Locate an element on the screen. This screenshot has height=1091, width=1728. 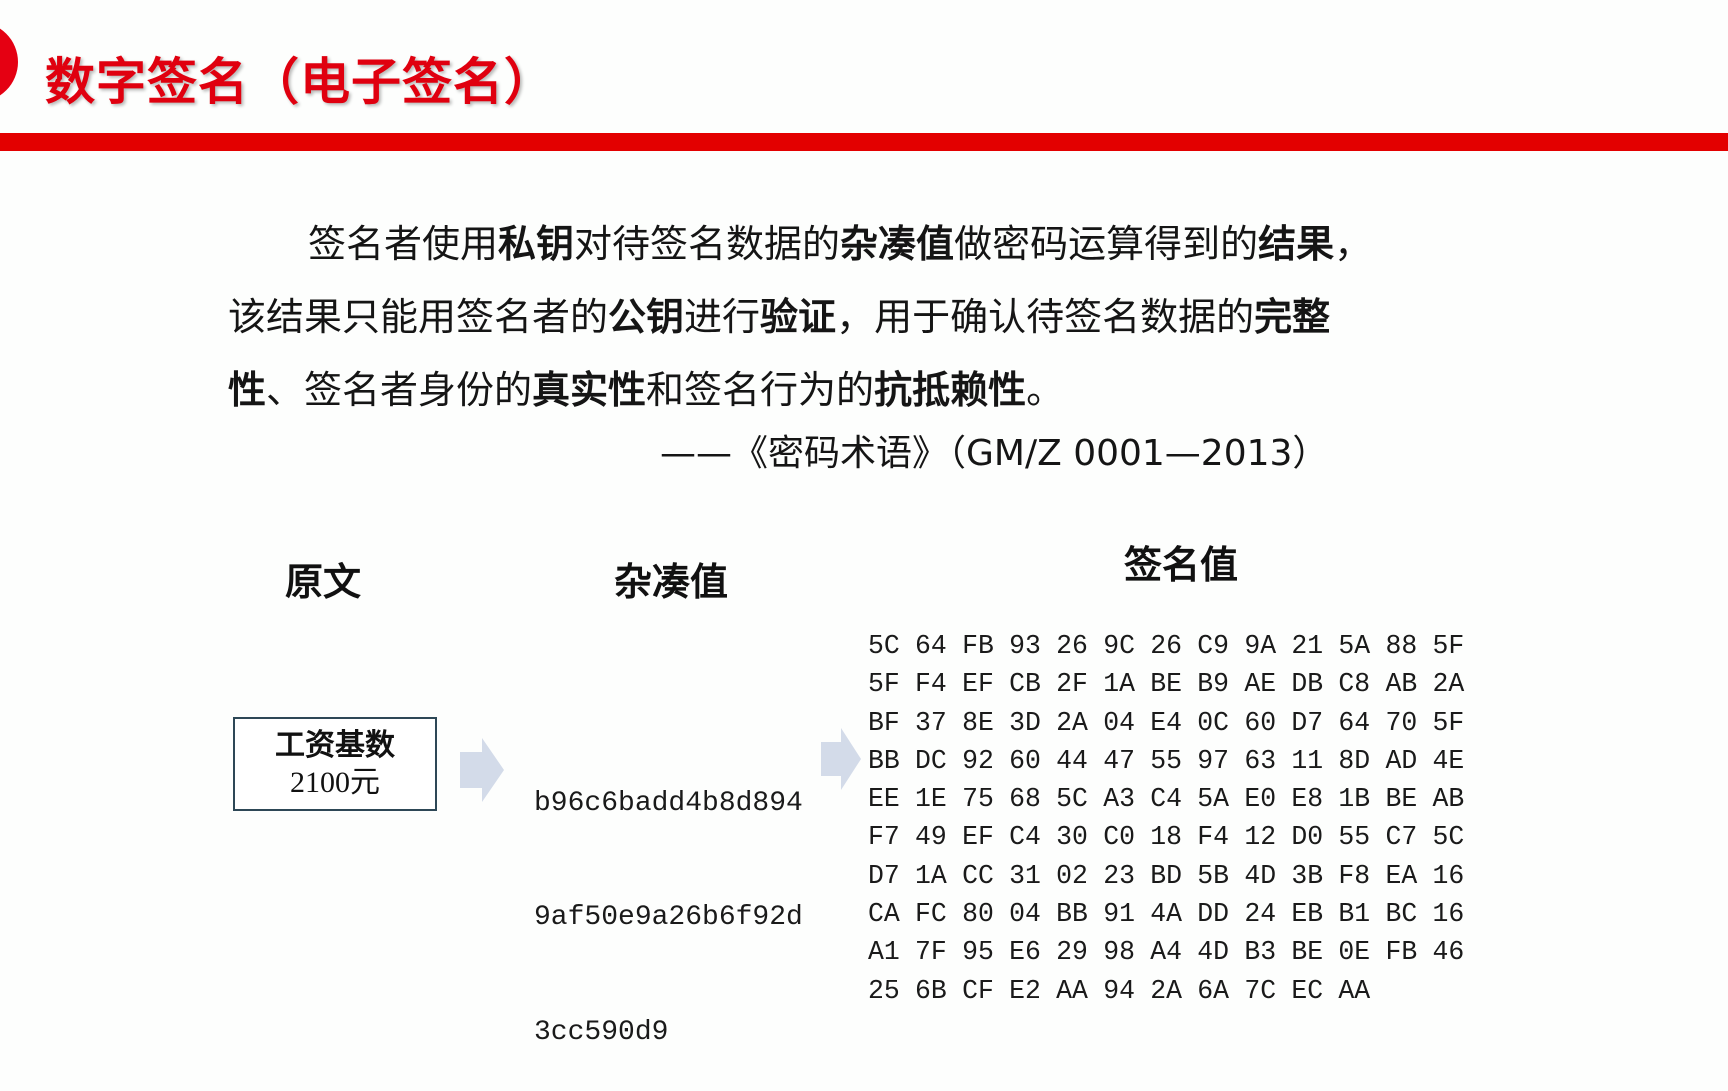
definition-keyword: 完整 is located at coordinates (1292, 317).